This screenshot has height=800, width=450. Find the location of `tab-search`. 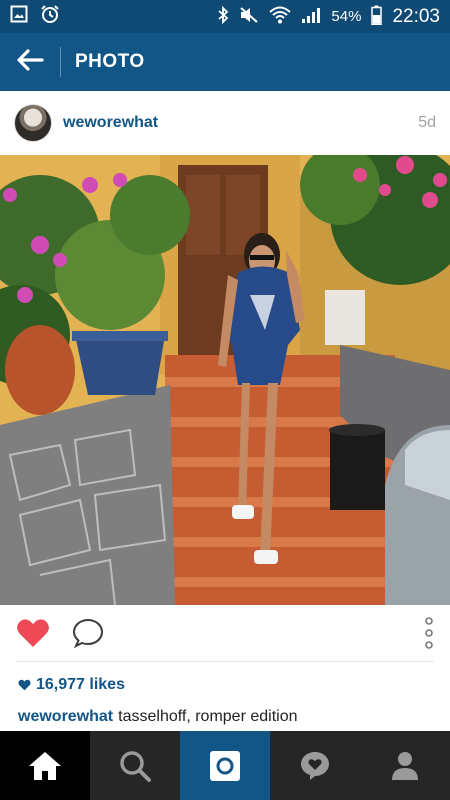

tab-search is located at coordinates (135, 765).